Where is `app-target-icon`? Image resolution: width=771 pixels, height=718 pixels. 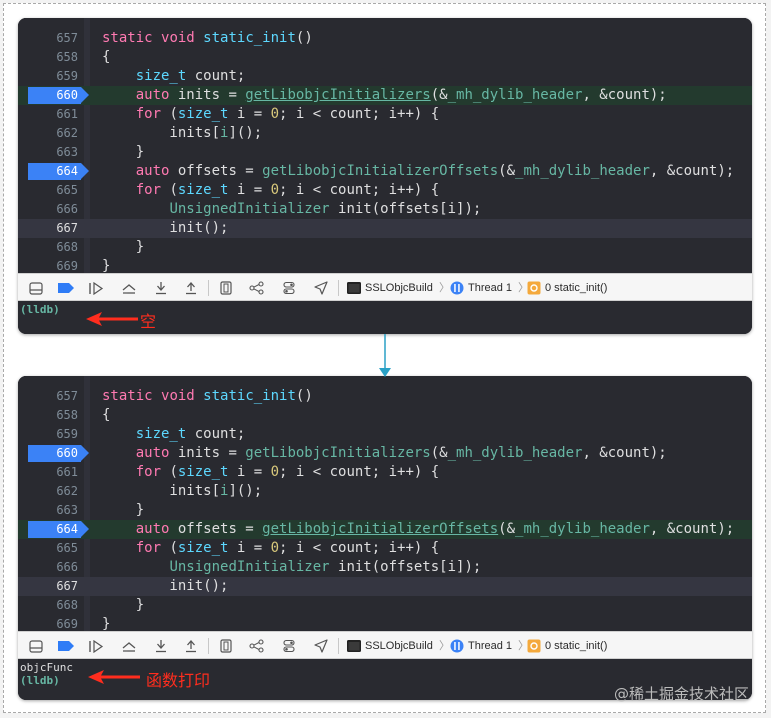
app-target-icon is located at coordinates (354, 646).